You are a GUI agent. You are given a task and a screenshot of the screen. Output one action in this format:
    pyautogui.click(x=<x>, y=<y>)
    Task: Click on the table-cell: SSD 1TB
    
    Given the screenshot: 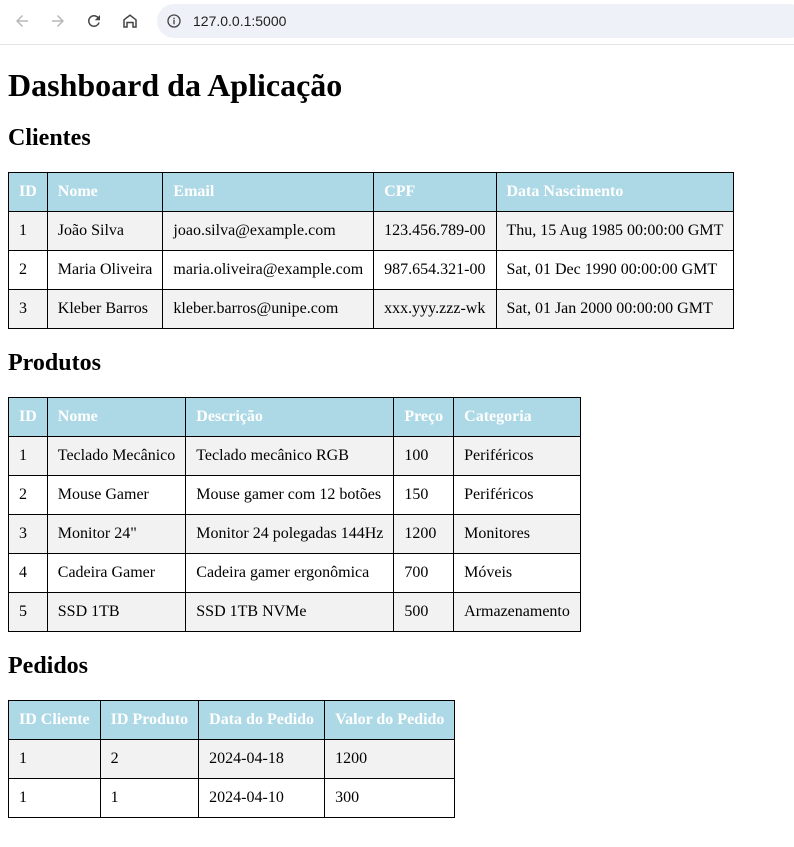 What is the action you would take?
    pyautogui.click(x=116, y=612)
    